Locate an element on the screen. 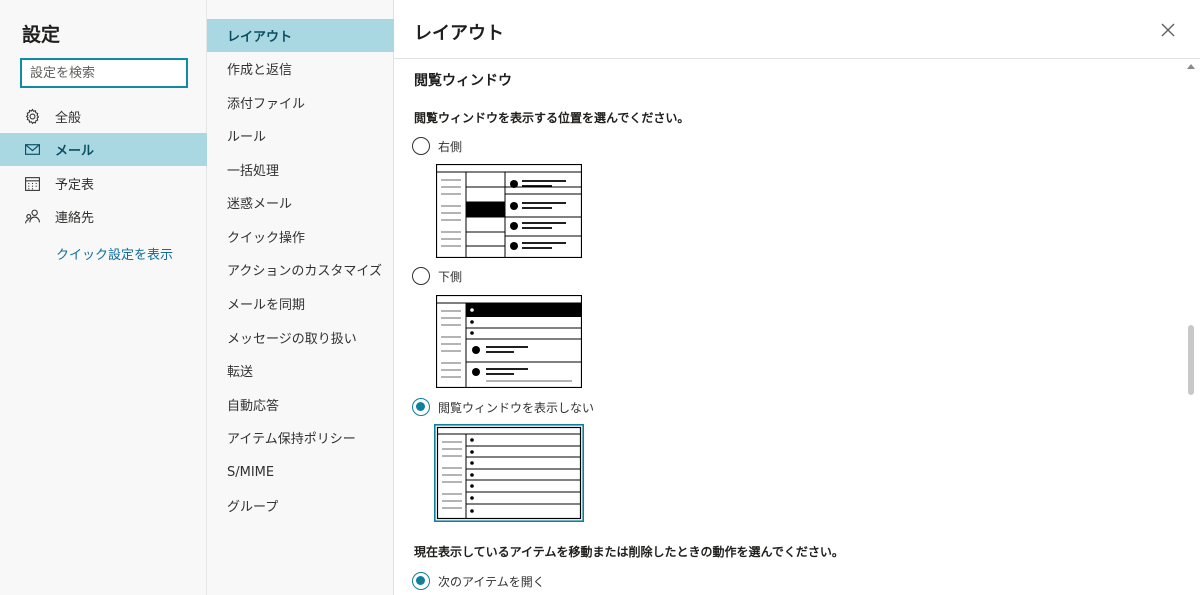 The image size is (1200, 595). reading-pane-off-preview is located at coordinates (509, 473).